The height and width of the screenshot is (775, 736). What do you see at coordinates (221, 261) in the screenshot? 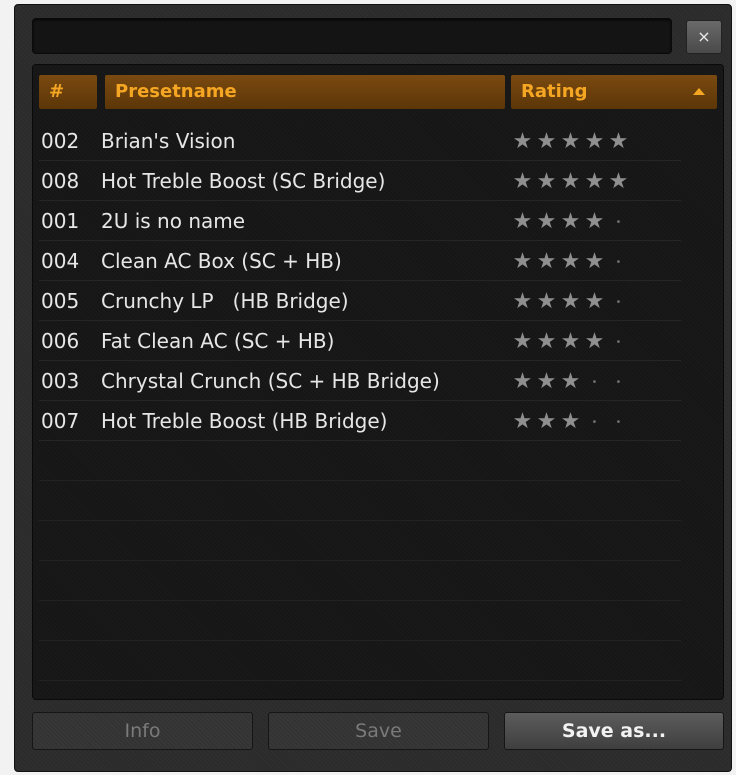
I see `preset-name: Clean AC Box (SC + HB)` at bounding box center [221, 261].